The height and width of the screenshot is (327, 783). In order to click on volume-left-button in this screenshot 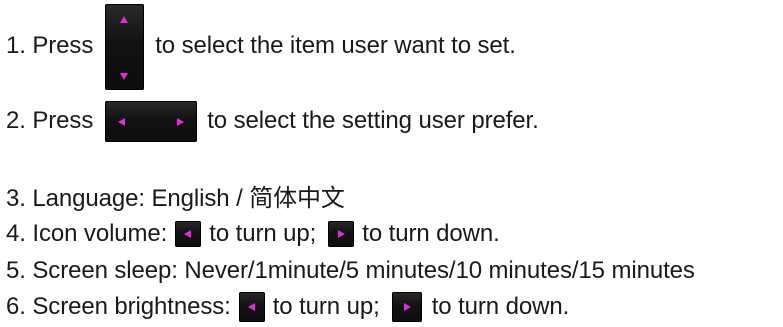, I will do `click(188, 234)`.